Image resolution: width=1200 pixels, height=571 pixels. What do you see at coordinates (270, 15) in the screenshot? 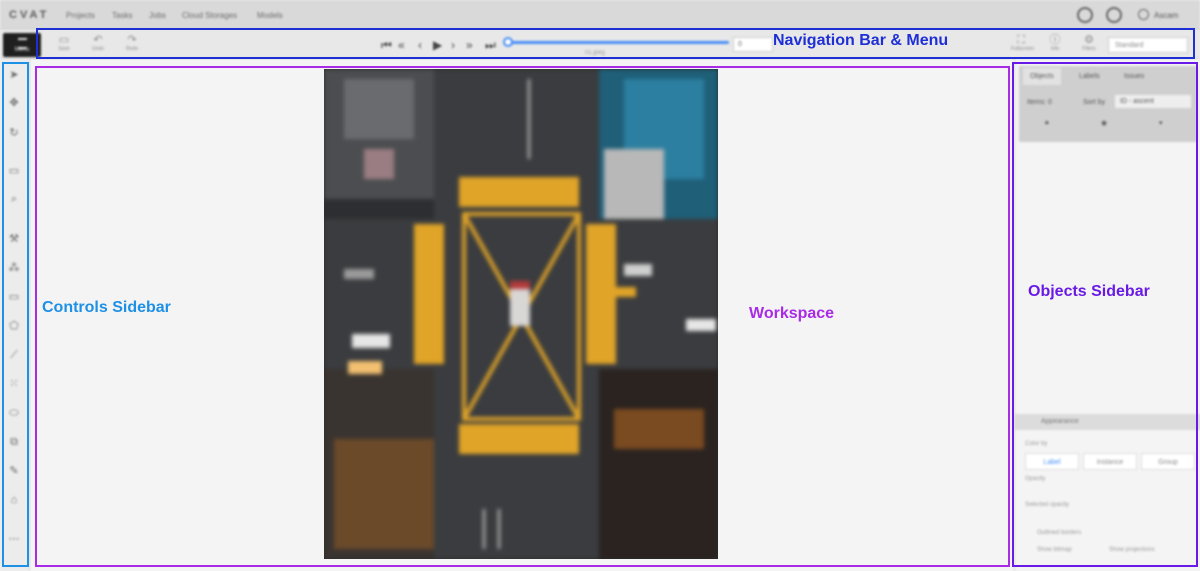
I see `nav-models: Models` at bounding box center [270, 15].